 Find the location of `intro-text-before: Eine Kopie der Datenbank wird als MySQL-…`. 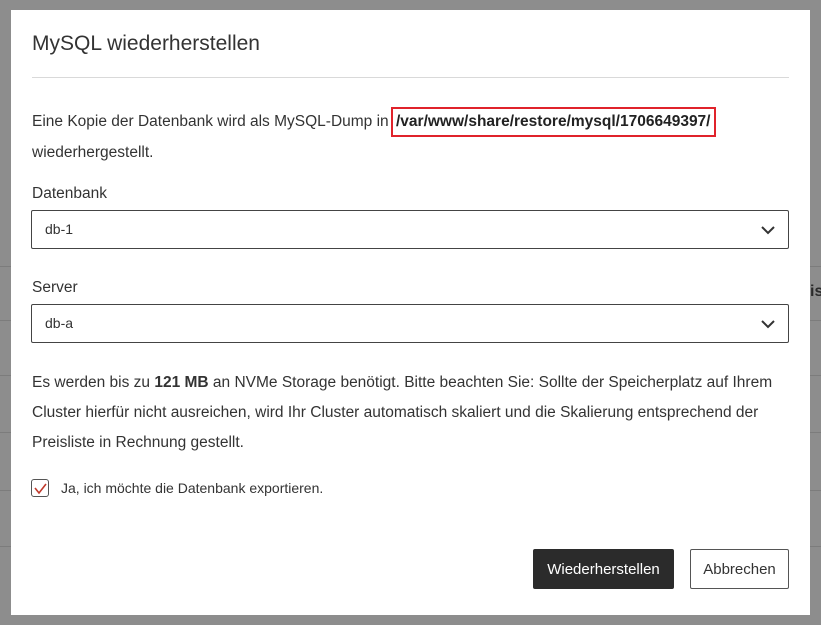

intro-text-before: Eine Kopie der Datenbank wird als MySQL-… is located at coordinates (210, 121).